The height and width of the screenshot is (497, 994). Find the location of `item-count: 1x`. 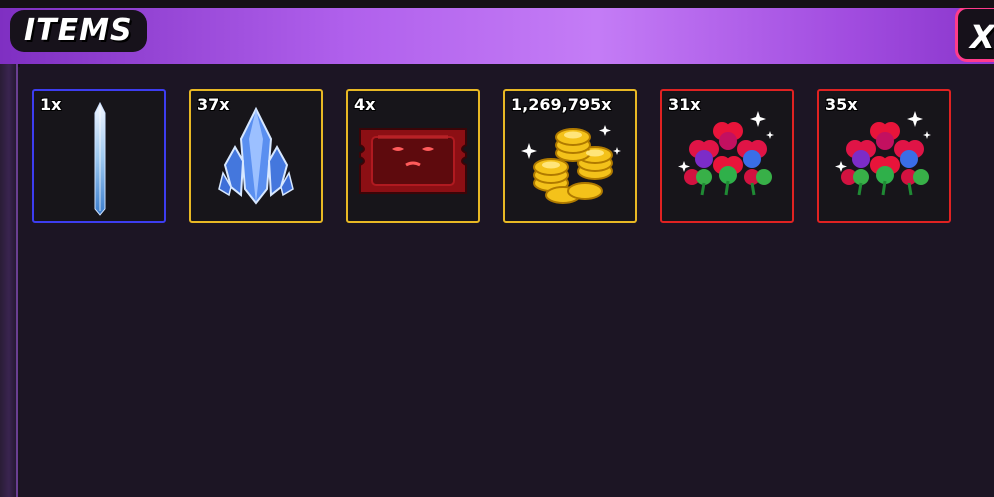

item-count: 1x is located at coordinates (51, 104).